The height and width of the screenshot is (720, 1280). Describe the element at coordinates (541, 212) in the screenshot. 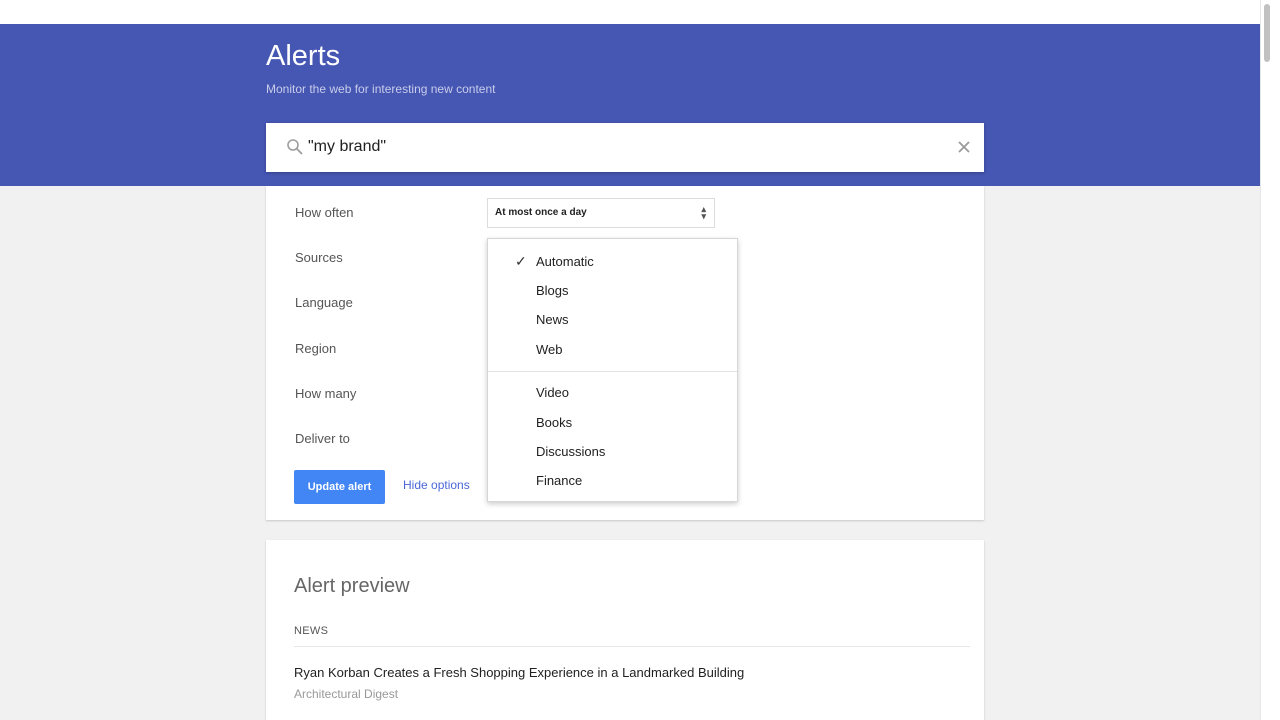

I see `how-often-value: At most once a day` at that location.